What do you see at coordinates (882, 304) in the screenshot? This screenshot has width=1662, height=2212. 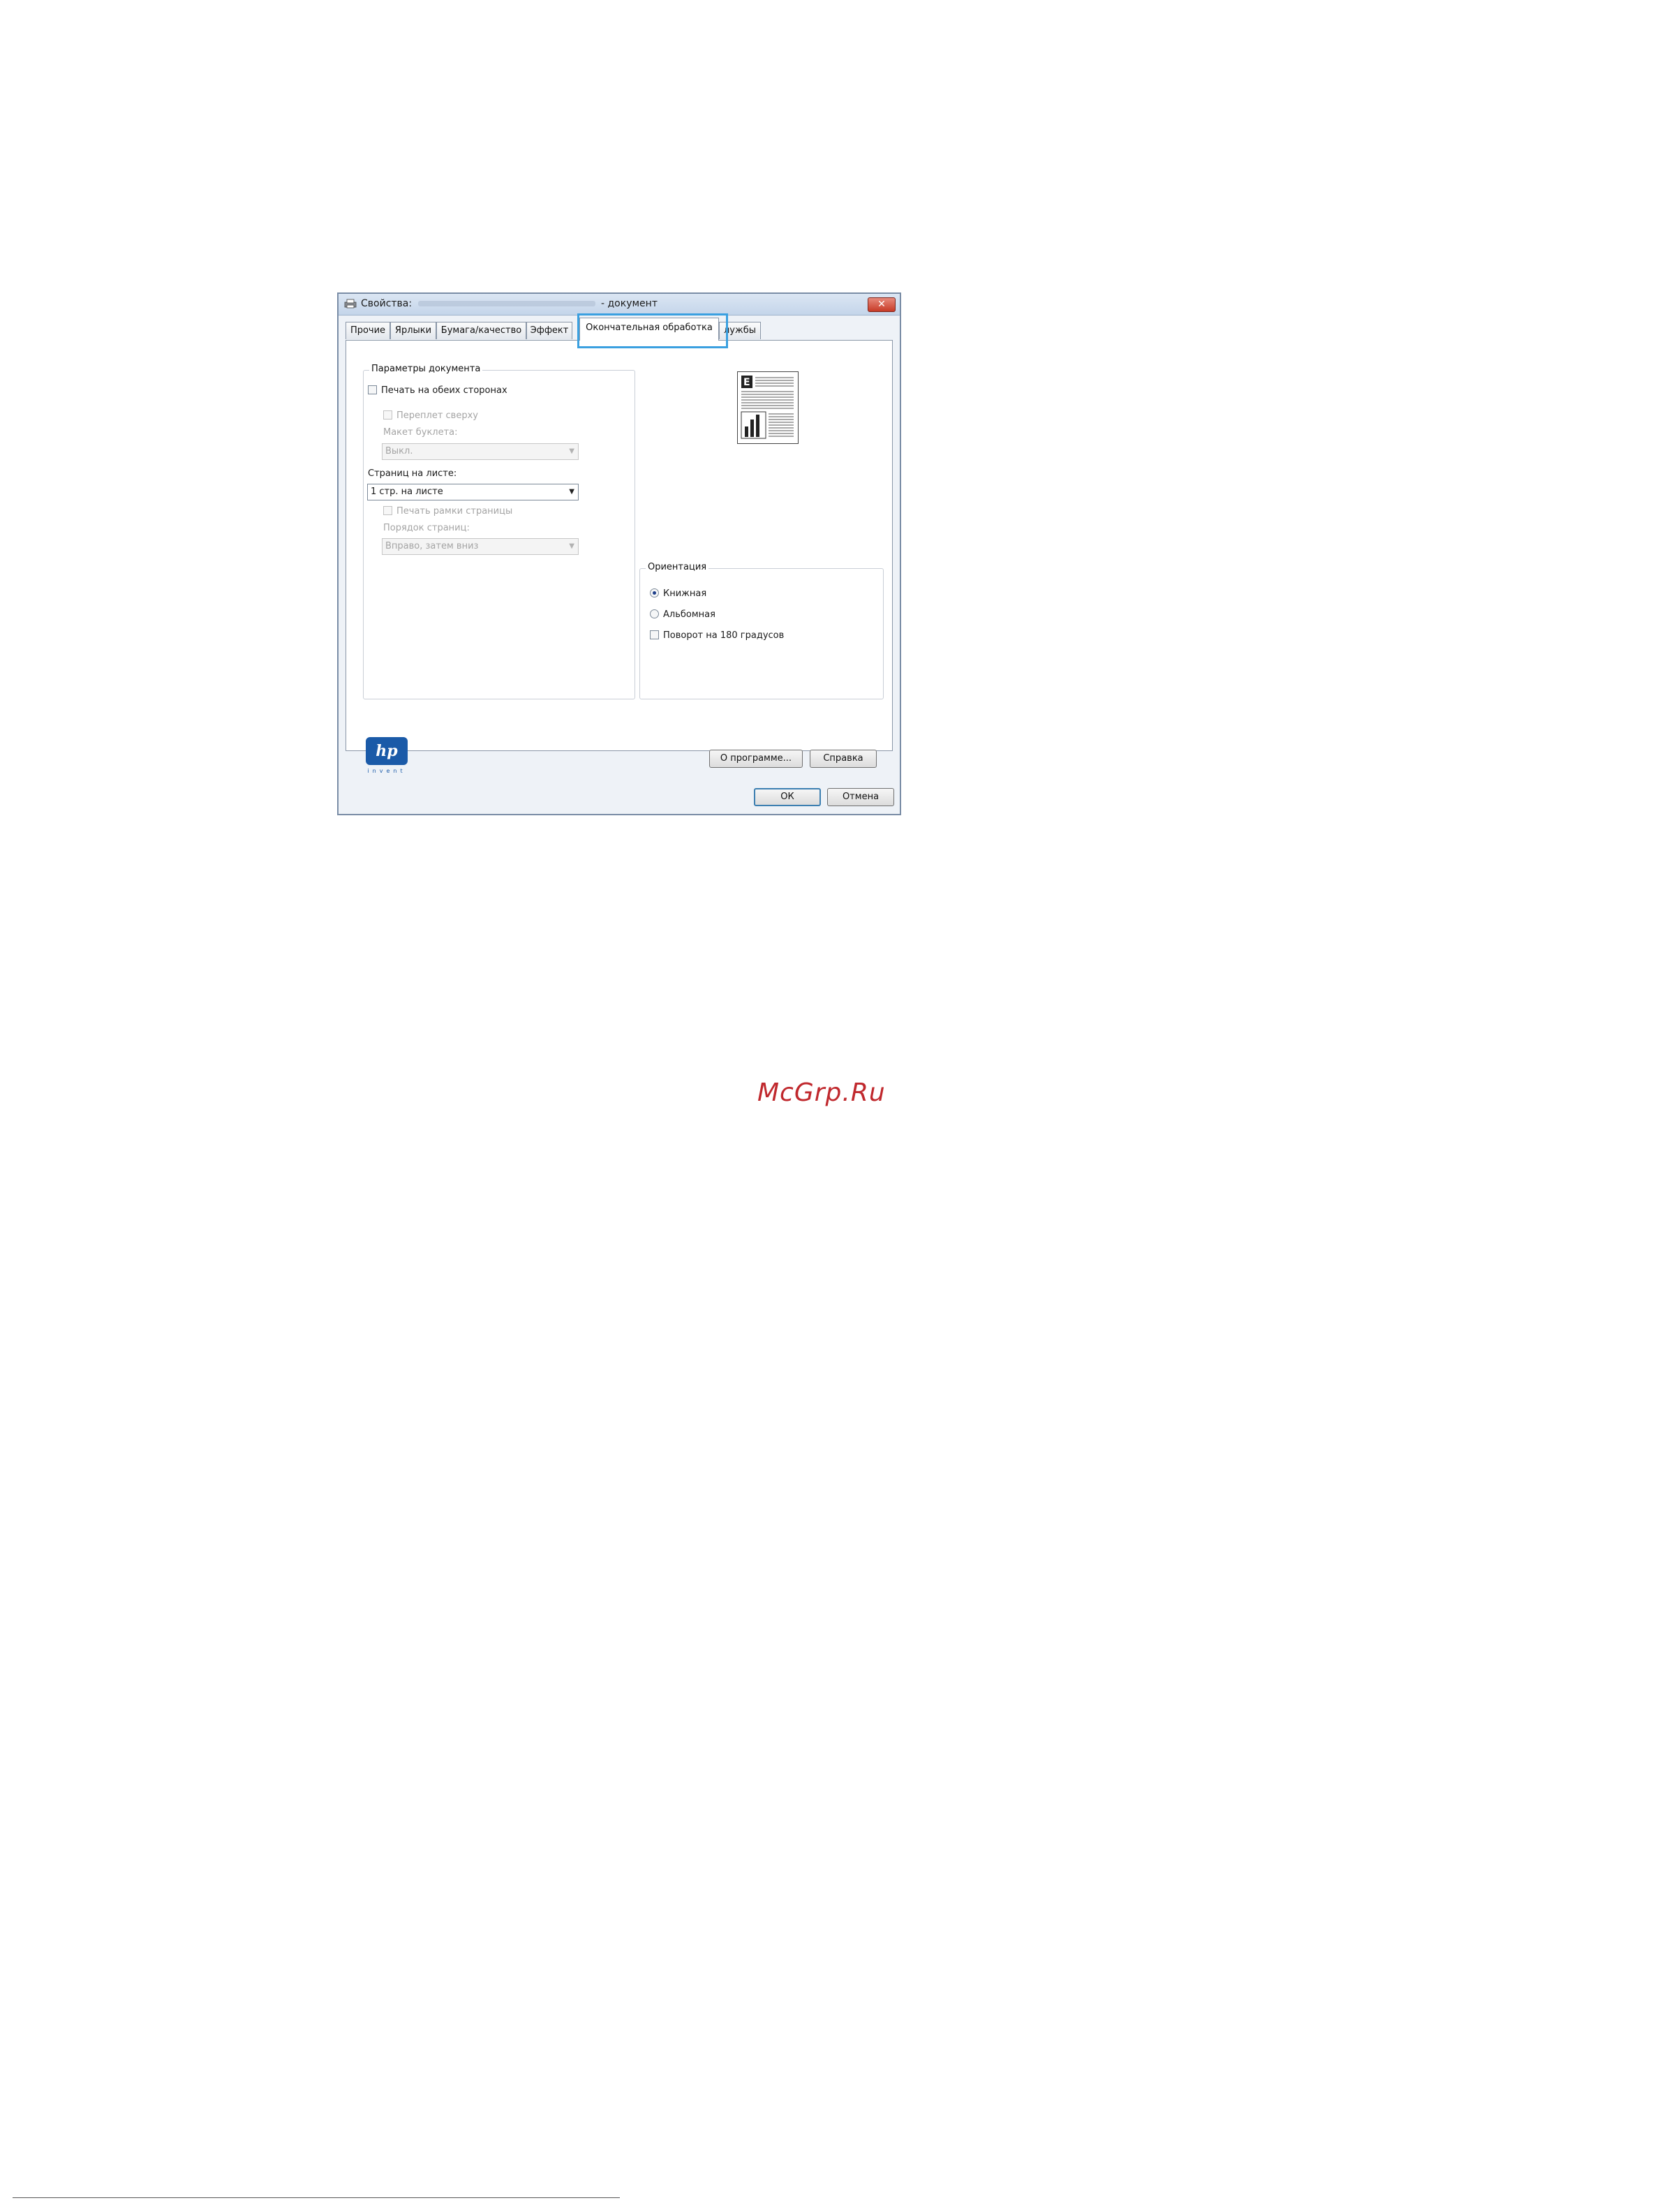 I see `close-button: ✕` at bounding box center [882, 304].